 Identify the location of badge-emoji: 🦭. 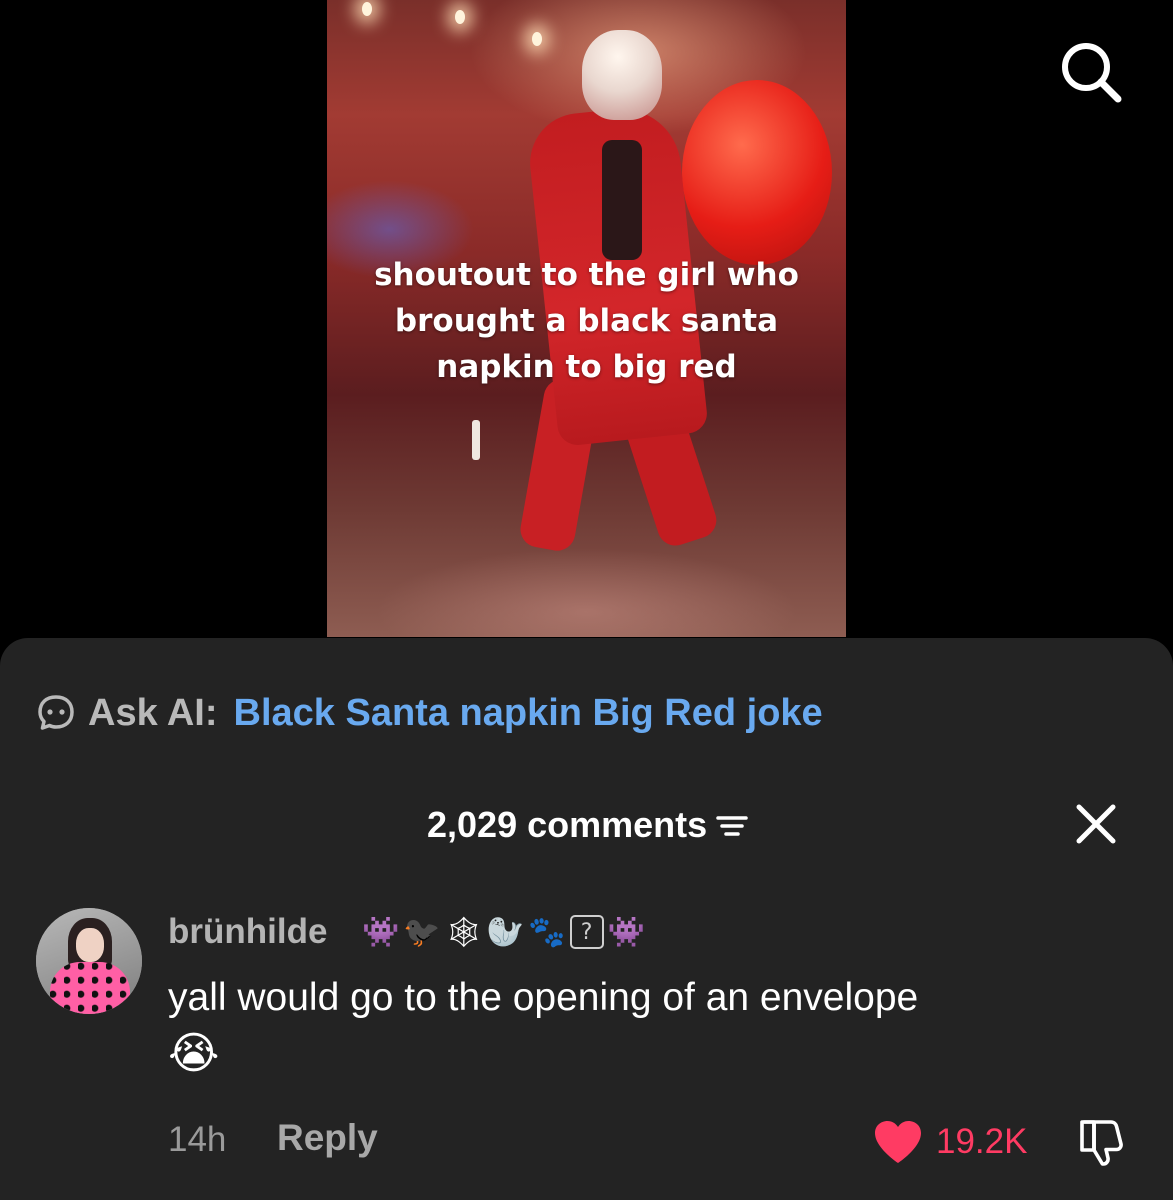
(505, 932).